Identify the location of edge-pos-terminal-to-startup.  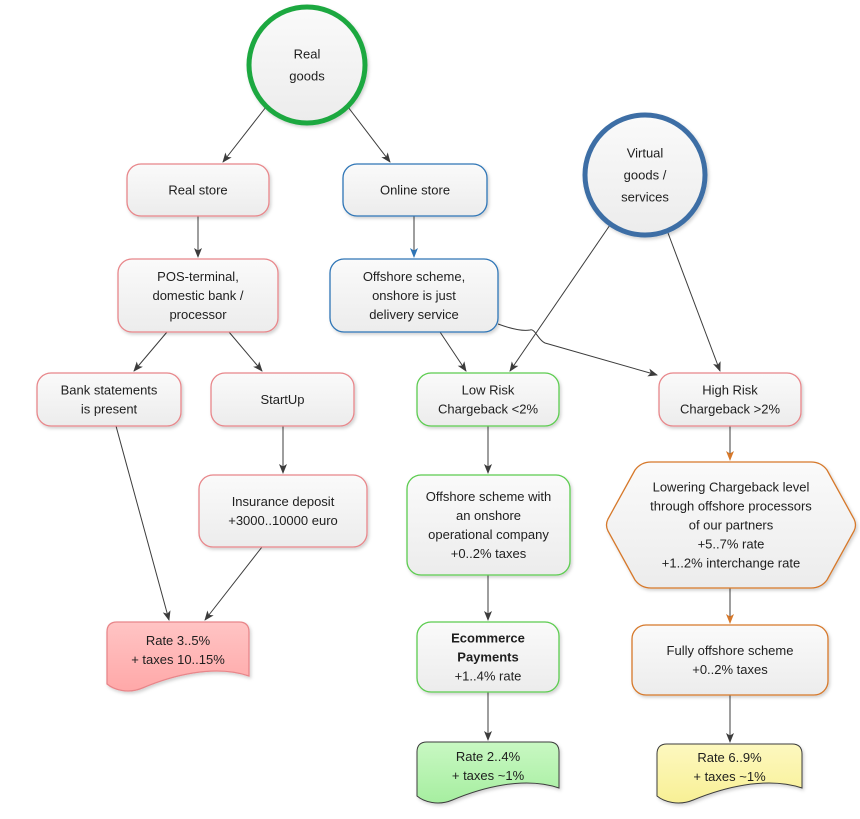
(245, 351).